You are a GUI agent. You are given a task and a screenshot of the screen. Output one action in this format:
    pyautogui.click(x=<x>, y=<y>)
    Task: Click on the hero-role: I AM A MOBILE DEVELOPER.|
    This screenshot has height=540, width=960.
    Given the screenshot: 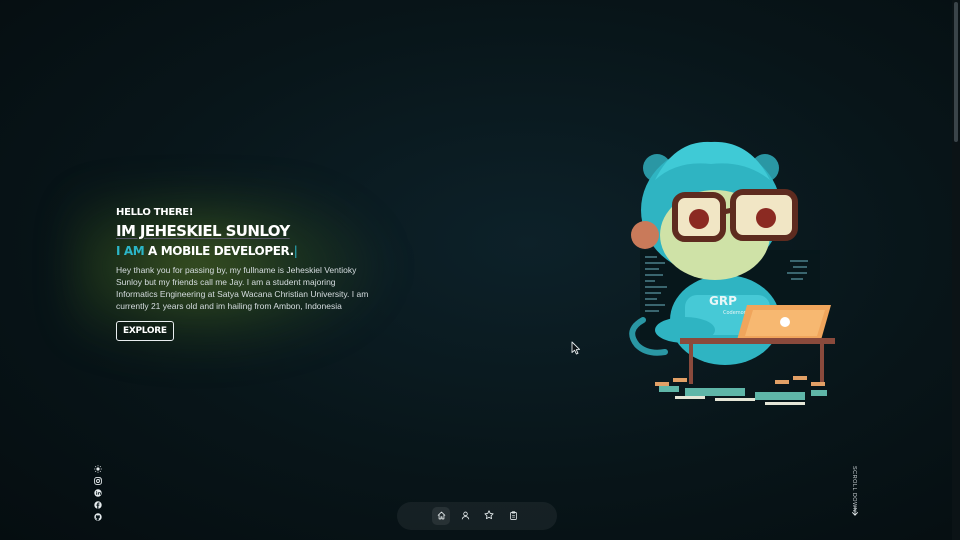 What is the action you would take?
    pyautogui.click(x=251, y=251)
    